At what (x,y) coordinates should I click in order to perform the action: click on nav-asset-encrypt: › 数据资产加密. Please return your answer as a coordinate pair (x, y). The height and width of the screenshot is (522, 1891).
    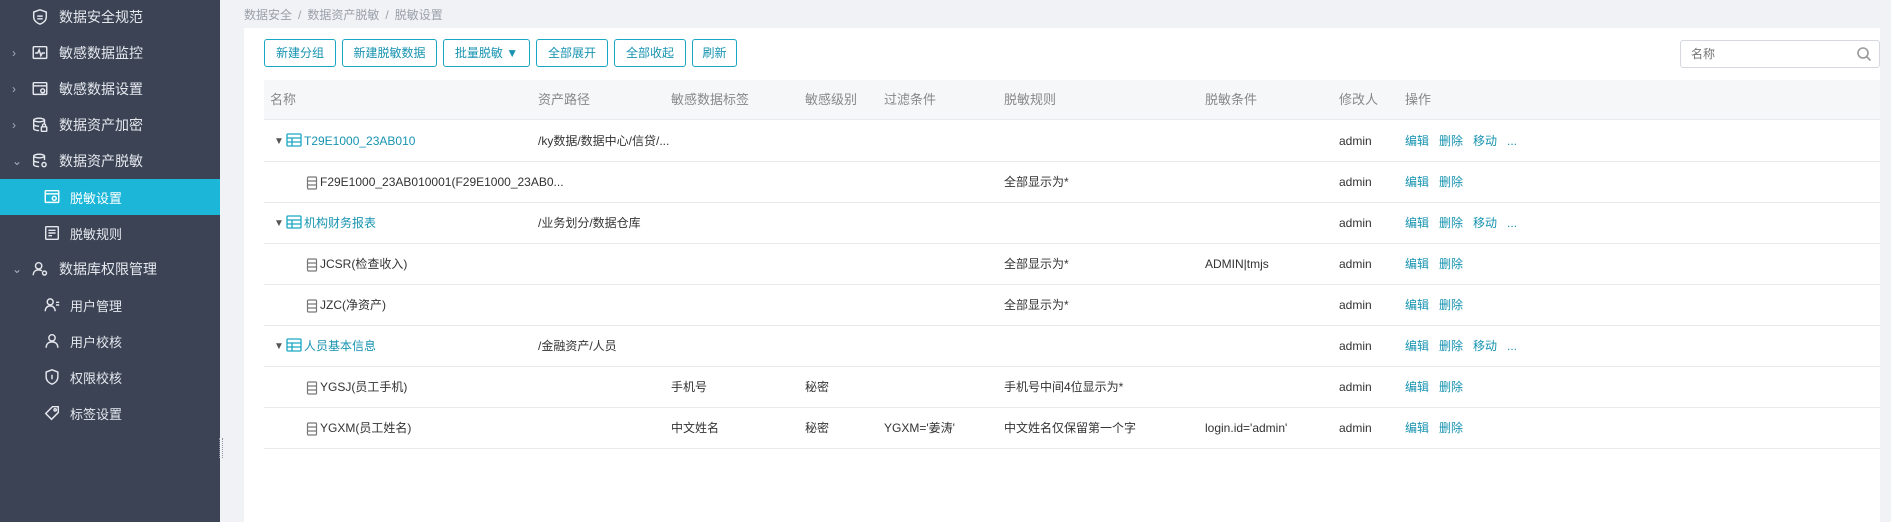
    Looking at the image, I should click on (110, 125).